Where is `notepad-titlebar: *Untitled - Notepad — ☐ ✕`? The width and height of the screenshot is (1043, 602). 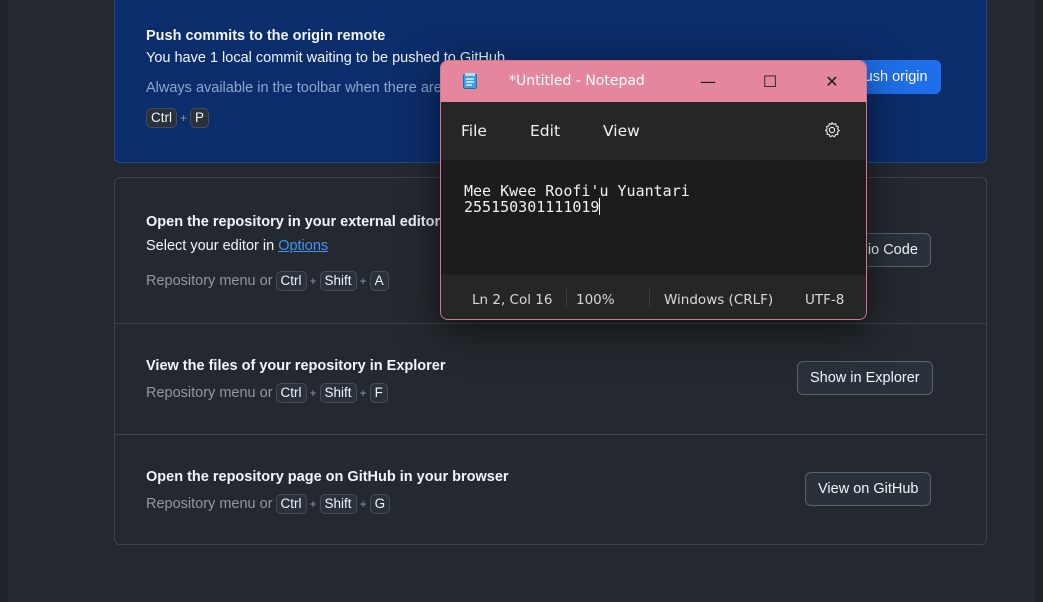
notepad-titlebar: *Untitled - Notepad — ☐ ✕ is located at coordinates (653, 81).